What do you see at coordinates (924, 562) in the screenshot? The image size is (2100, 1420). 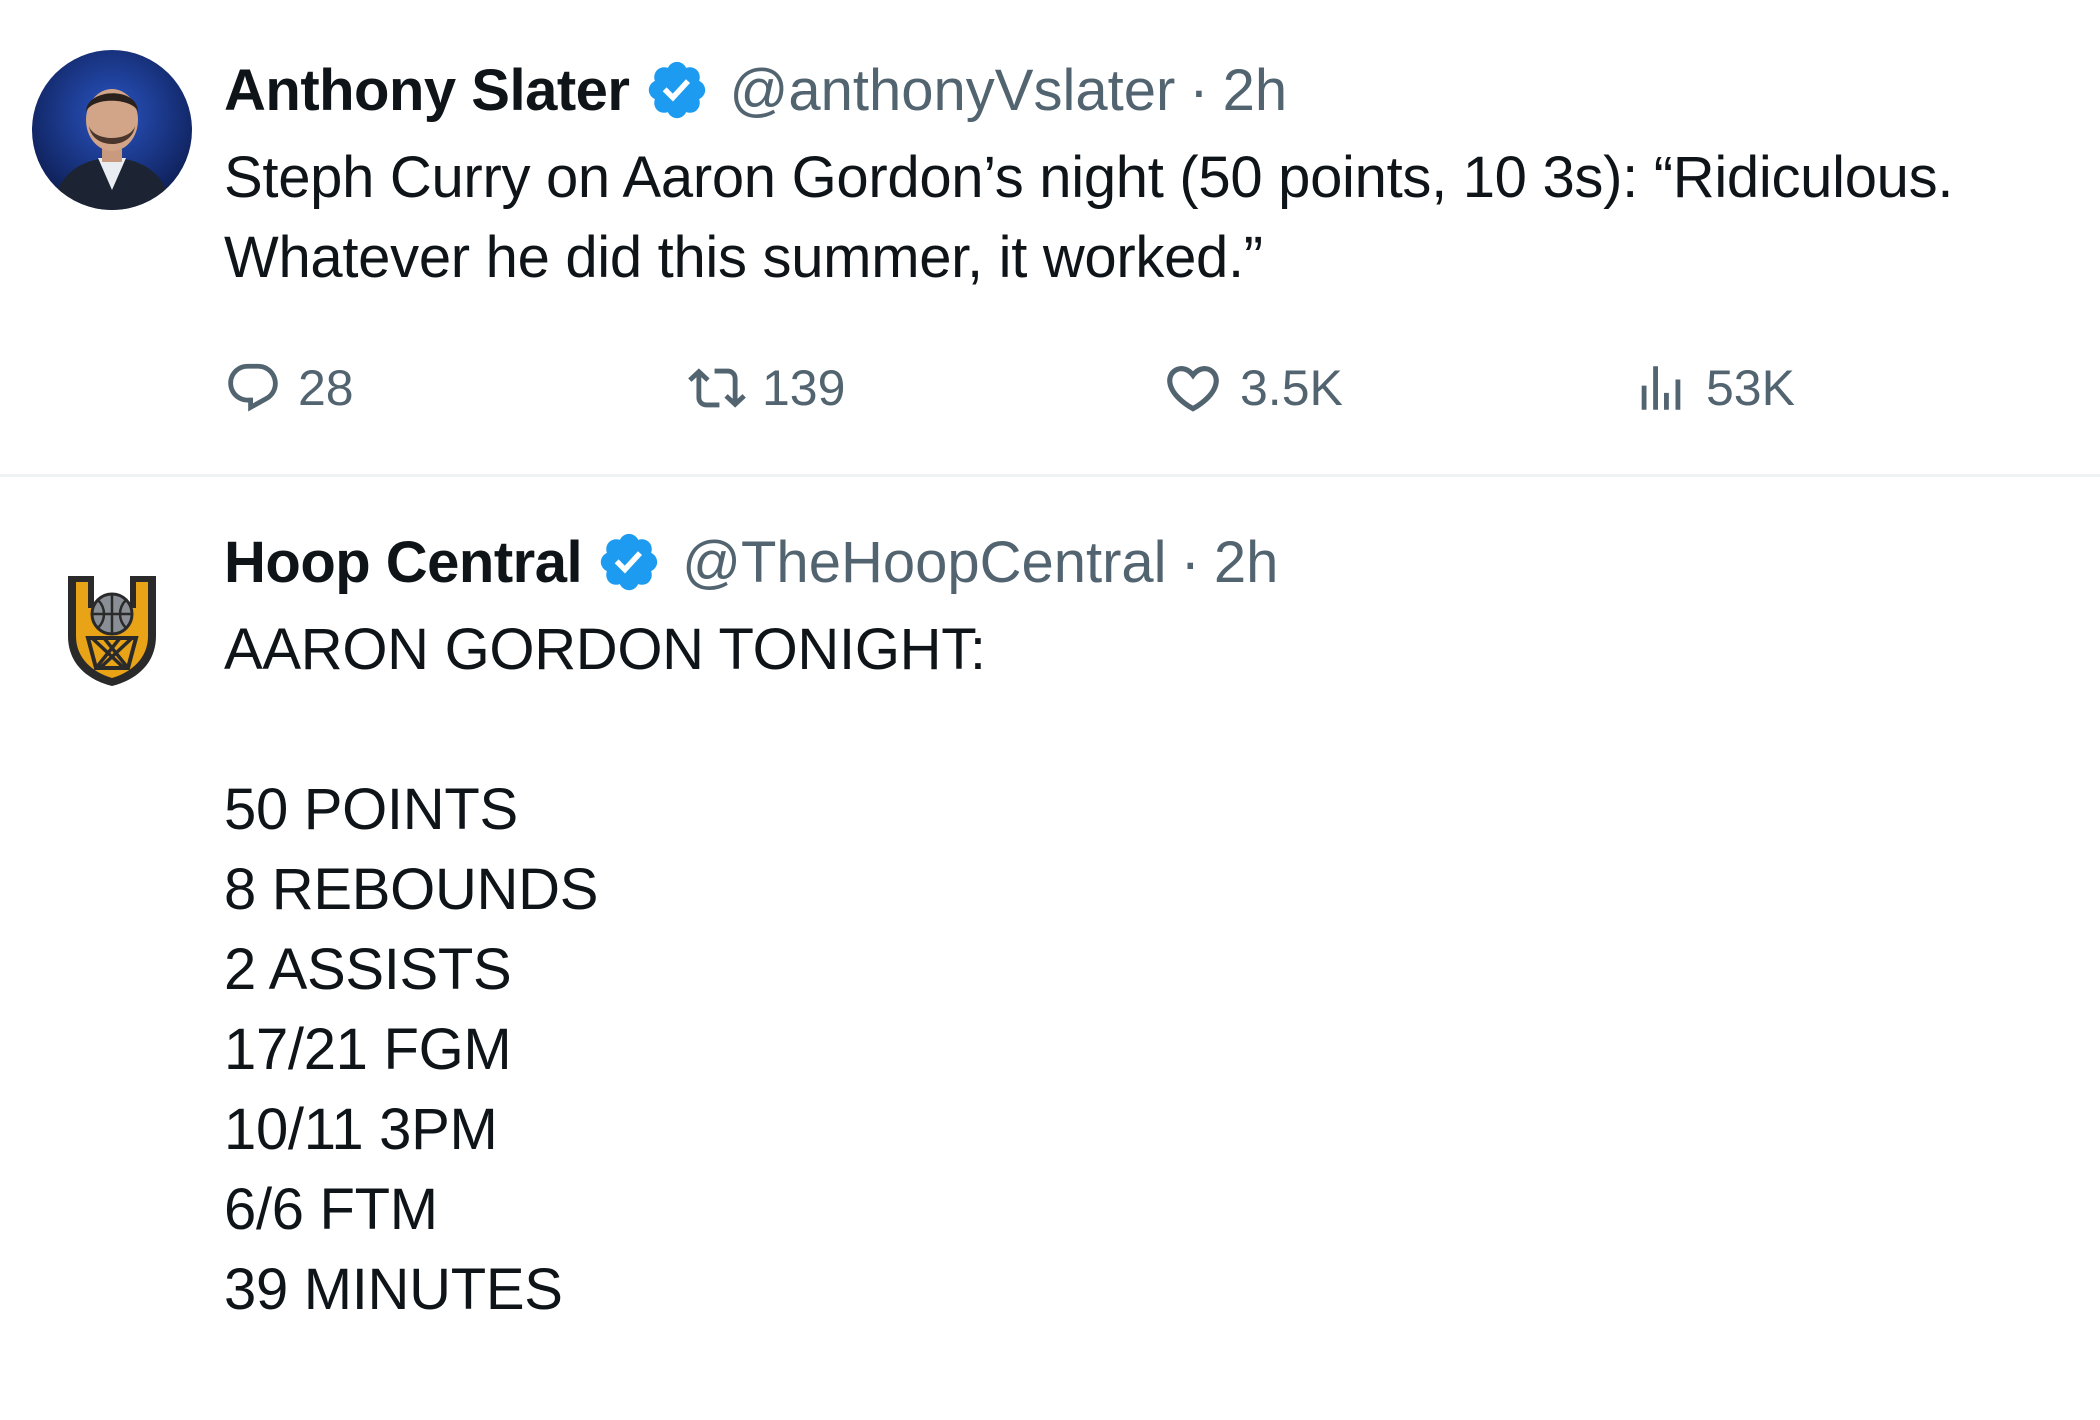 I see `author-handle: @TheHoopCentral` at bounding box center [924, 562].